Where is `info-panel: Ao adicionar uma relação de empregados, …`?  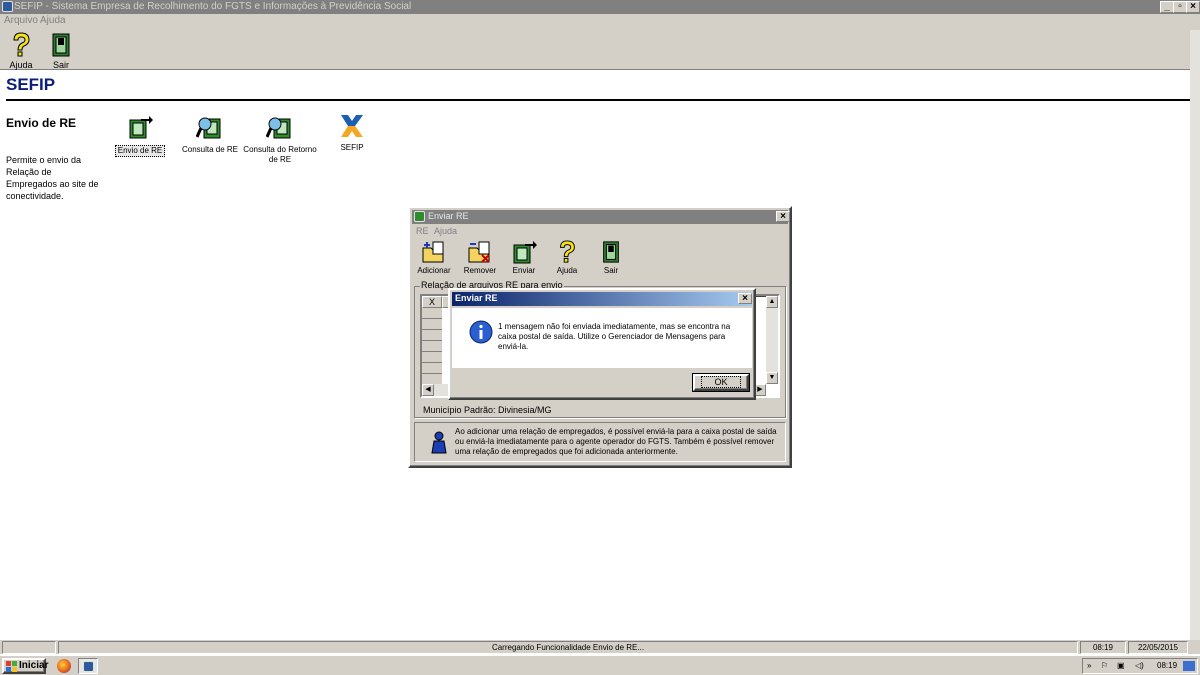
info-panel: Ao adicionar uma relação de empregados, … is located at coordinates (600, 442).